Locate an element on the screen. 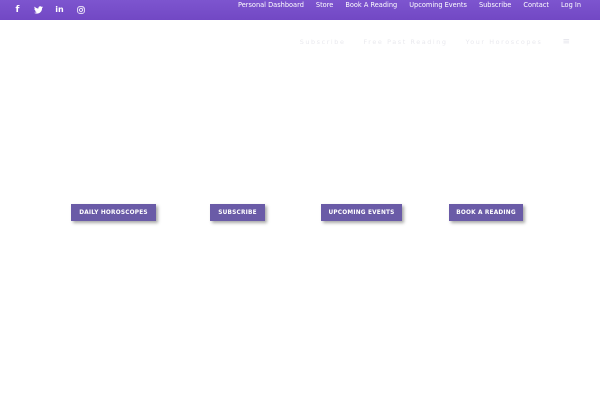 Image resolution: width=600 pixels, height=400 pixels. twitter-icon is located at coordinates (38, 10).